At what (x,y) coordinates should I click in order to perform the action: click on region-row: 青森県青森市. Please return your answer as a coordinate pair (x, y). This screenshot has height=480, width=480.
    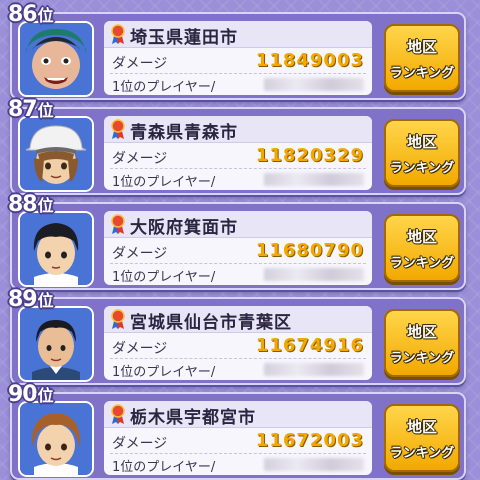
    Looking at the image, I should click on (238, 129).